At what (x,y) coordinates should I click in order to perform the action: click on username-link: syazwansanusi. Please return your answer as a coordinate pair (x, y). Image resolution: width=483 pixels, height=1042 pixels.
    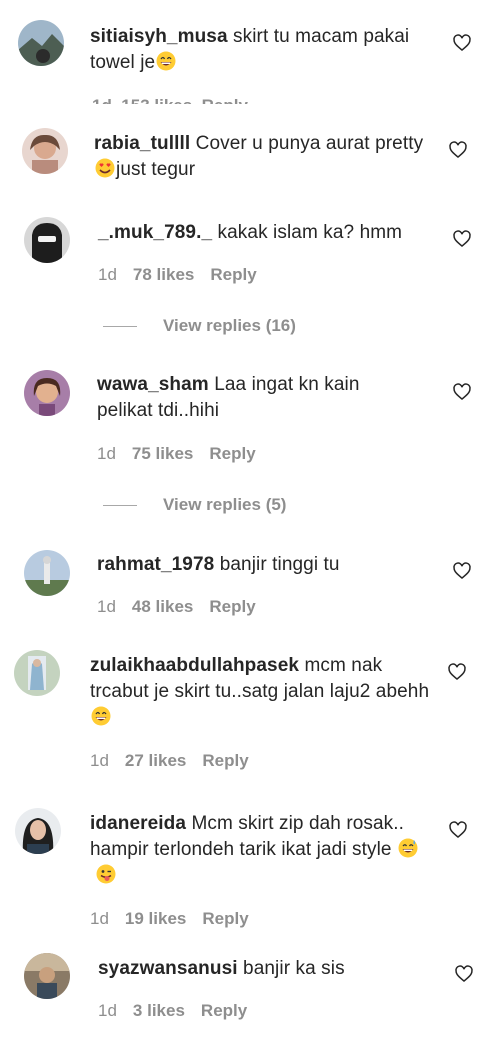
    Looking at the image, I should click on (168, 968).